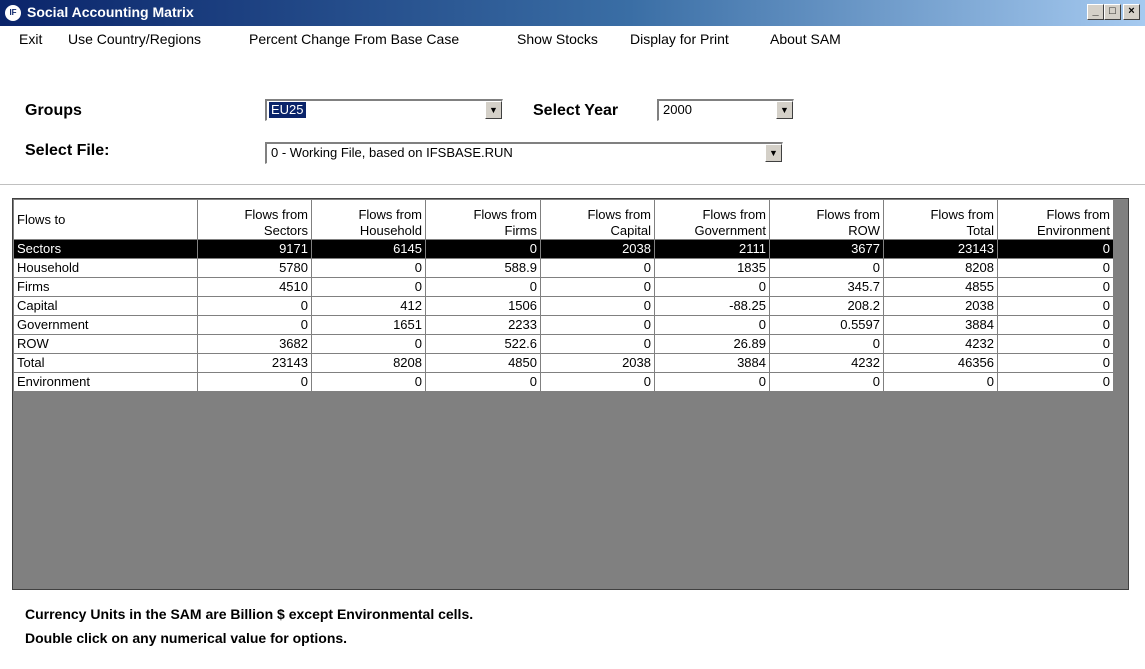 This screenshot has width=1145, height=669. I want to click on menu-show-stocks: Show Stocks, so click(557, 39).